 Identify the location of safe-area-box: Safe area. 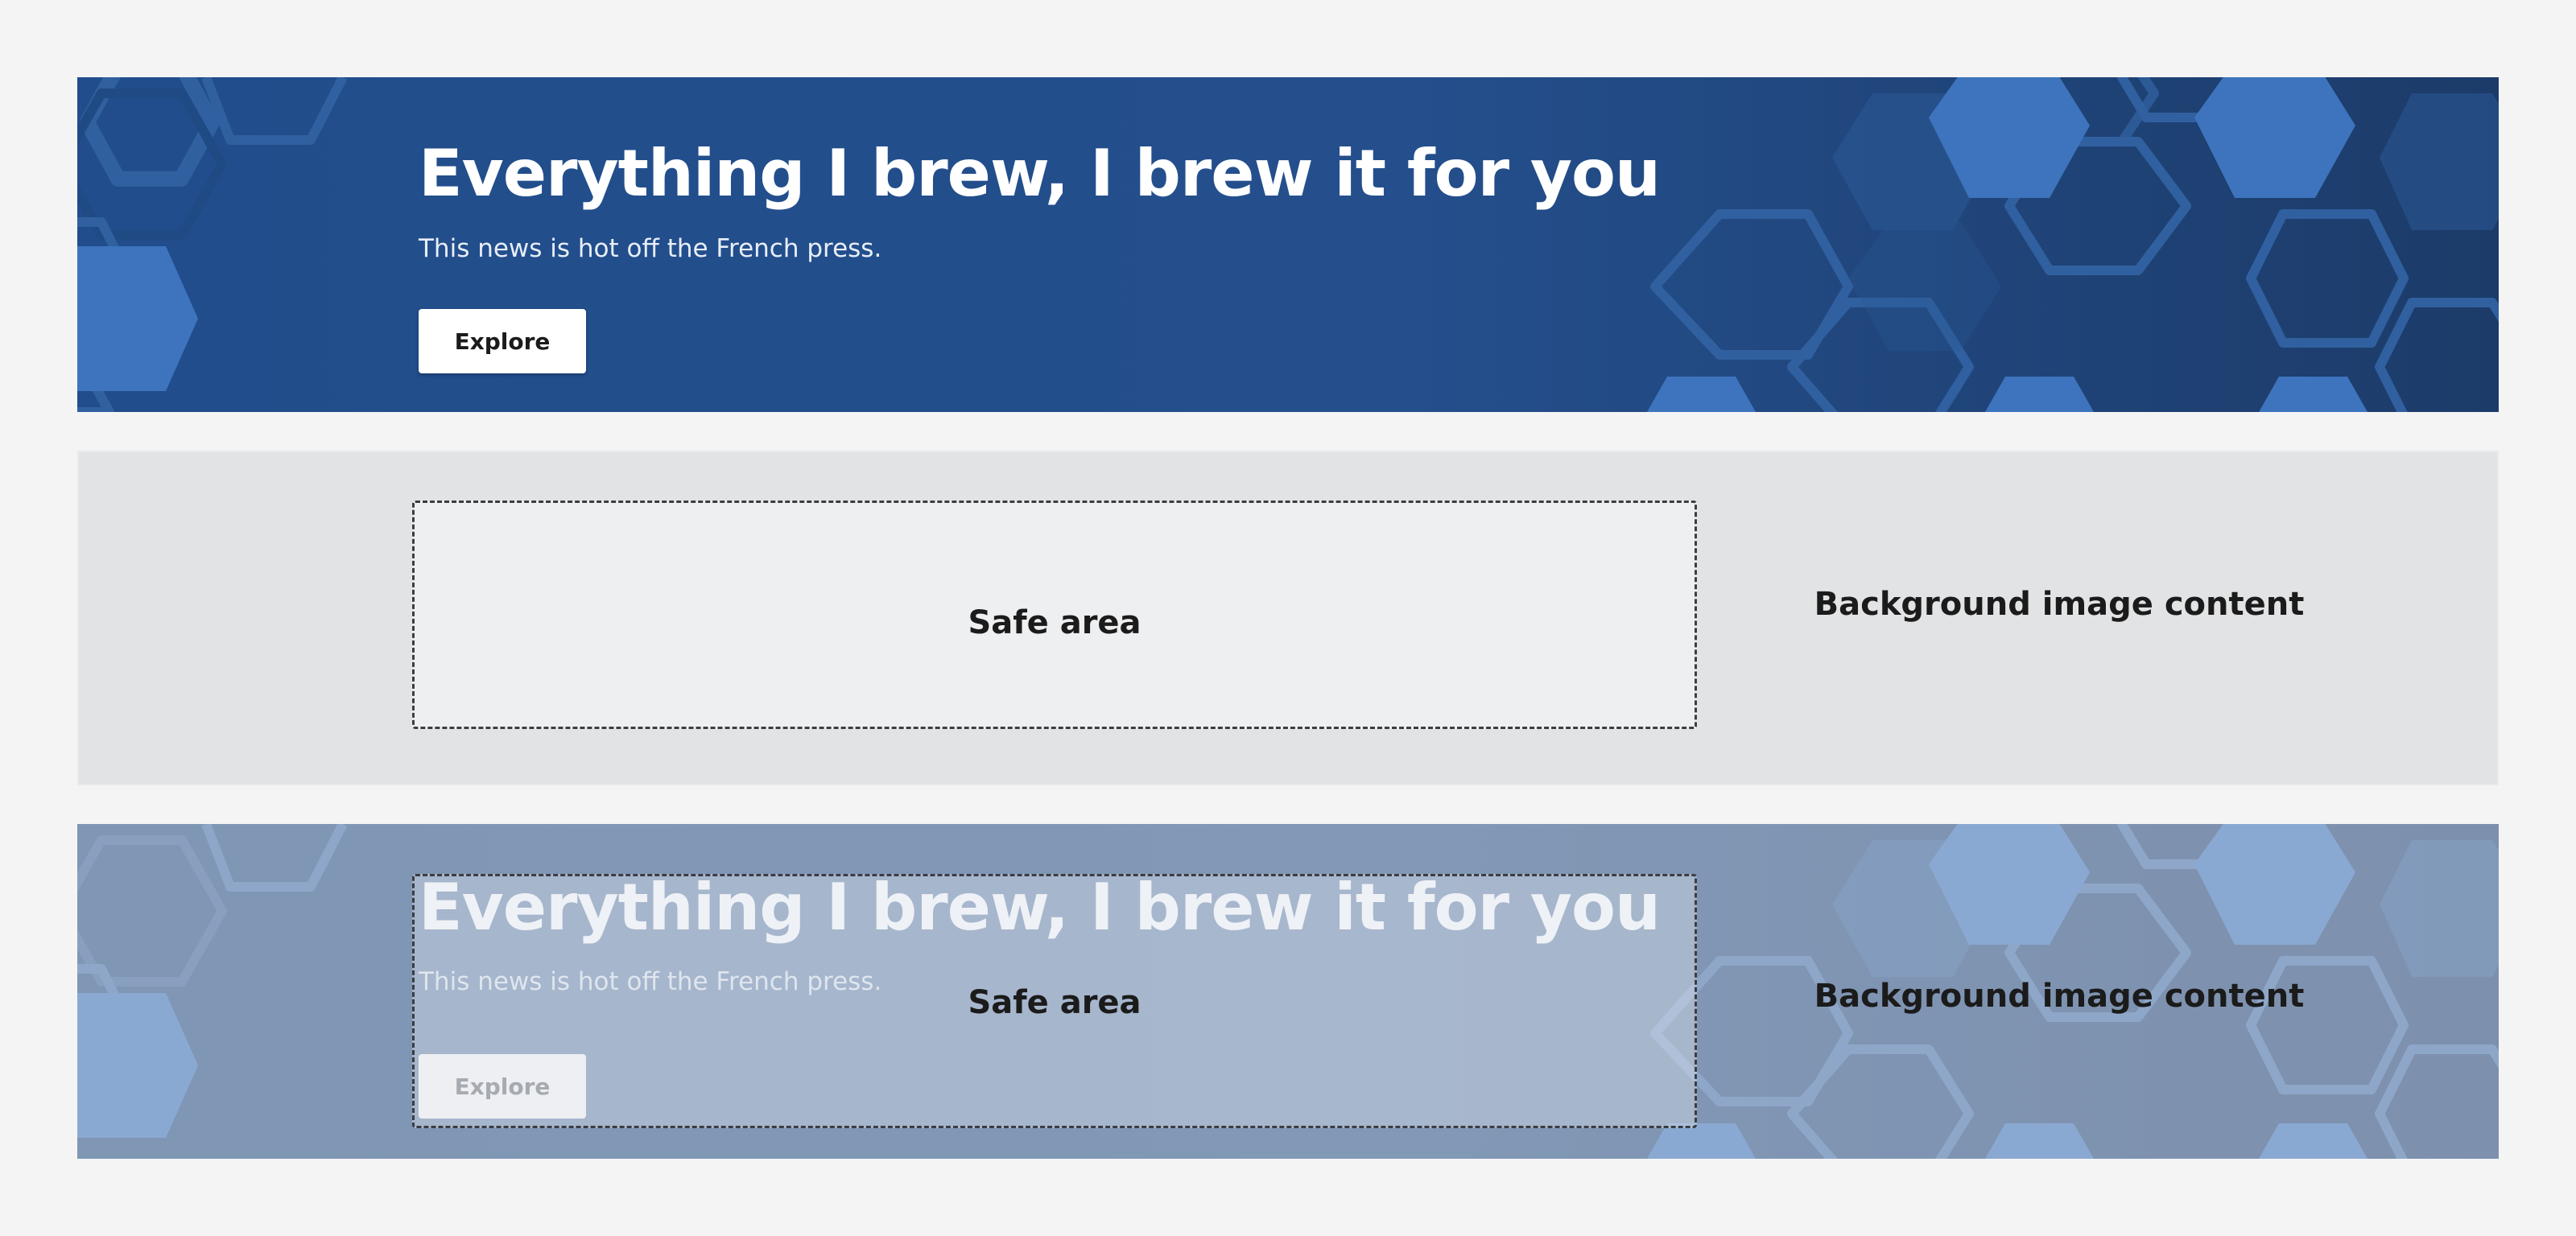
(1054, 615).